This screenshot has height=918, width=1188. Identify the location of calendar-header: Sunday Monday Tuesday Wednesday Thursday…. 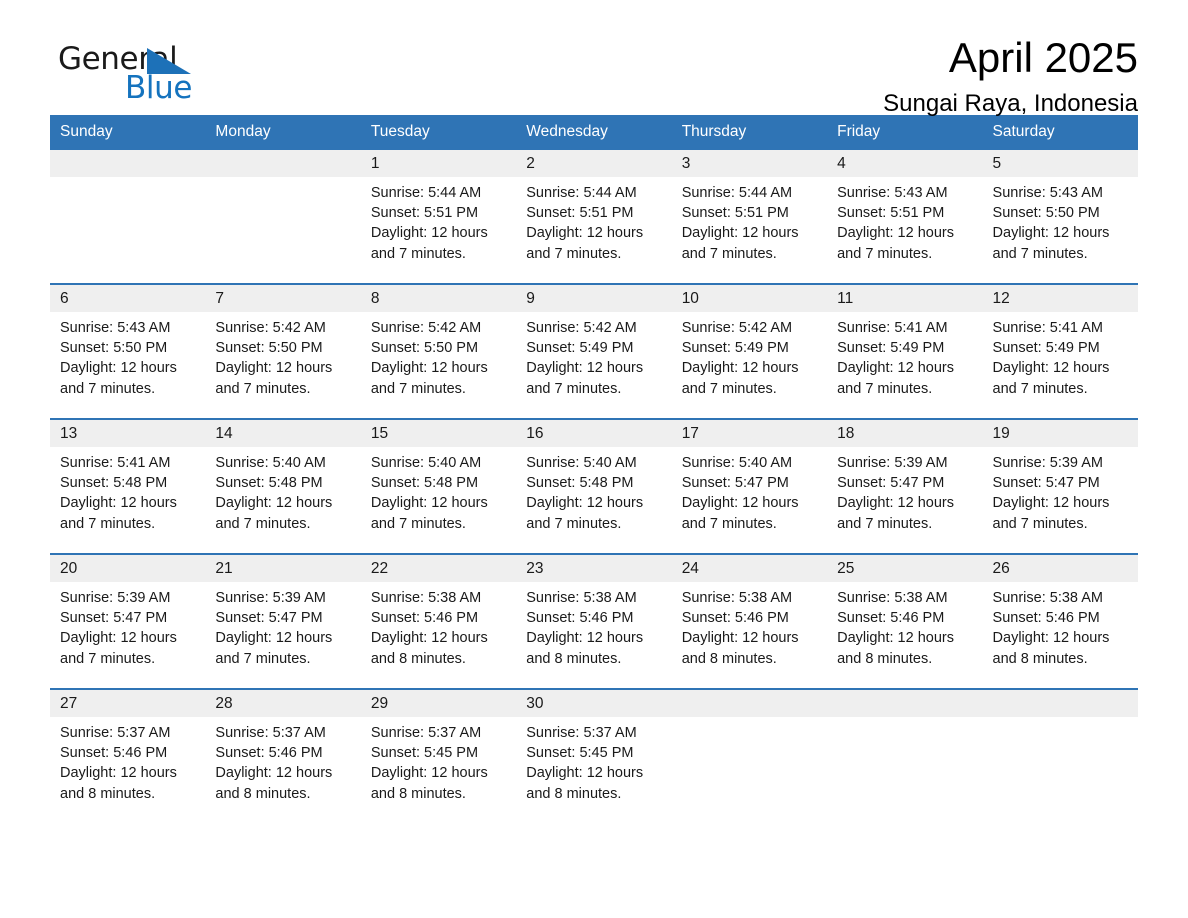
(594, 132).